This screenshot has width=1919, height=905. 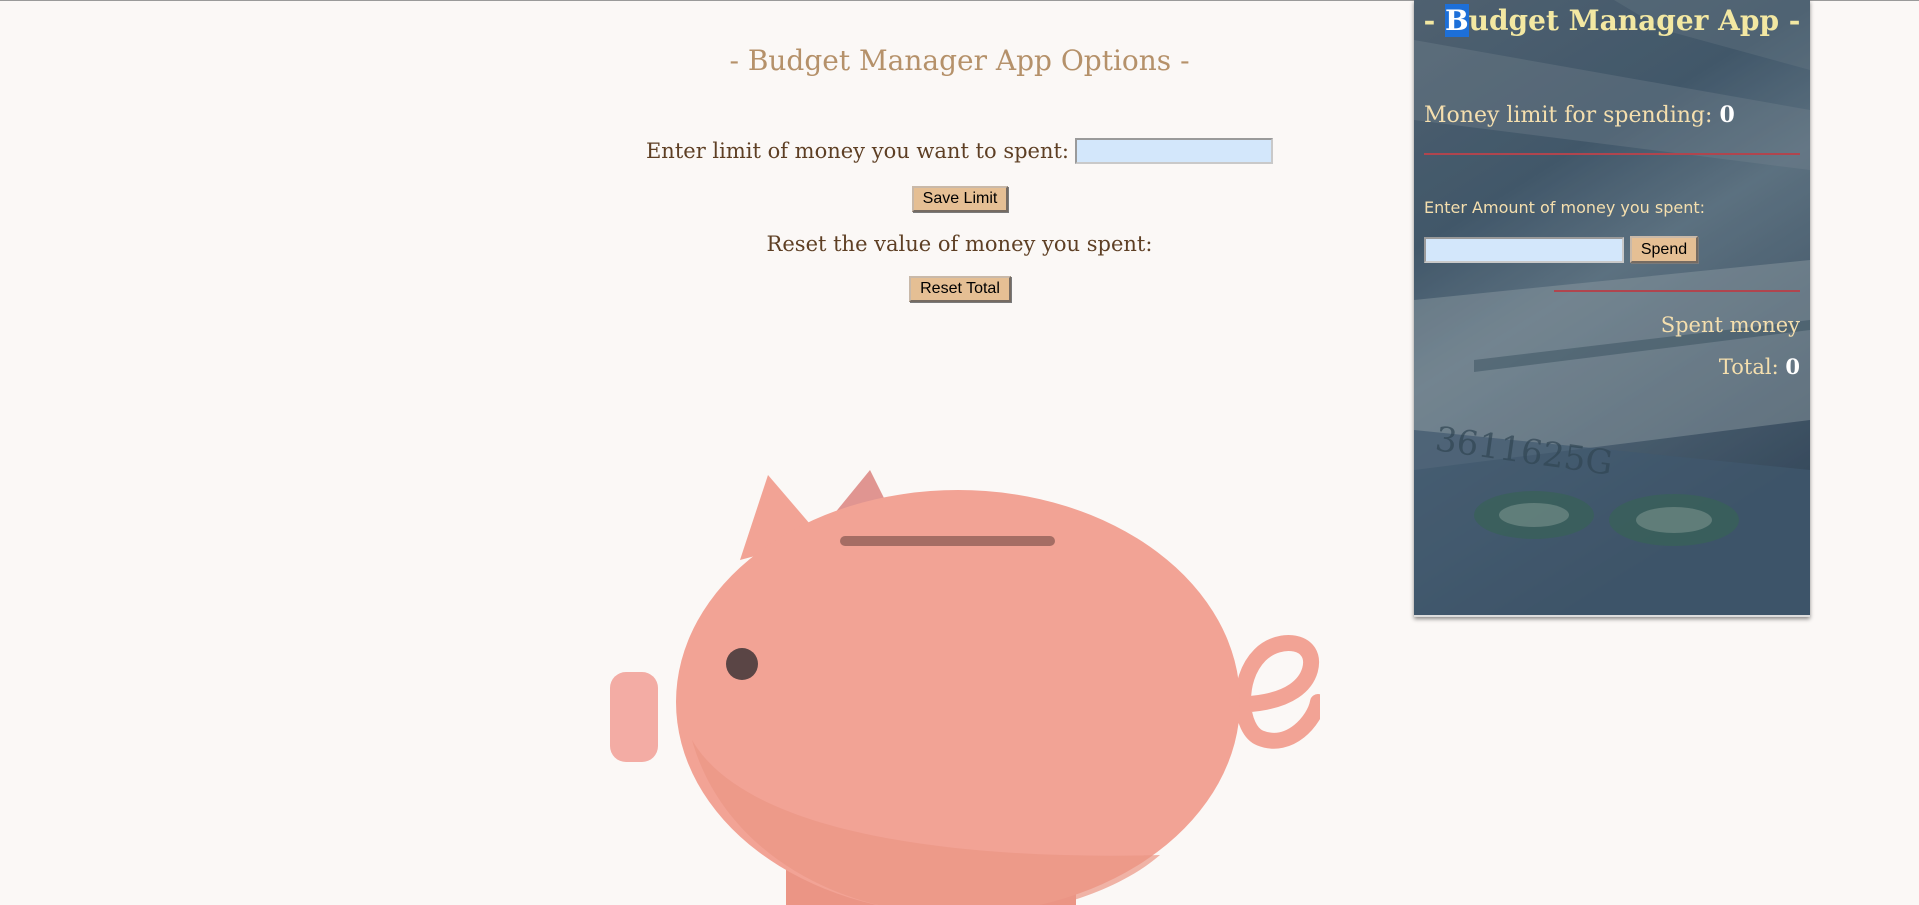 I want to click on banknote-background-image: 3611625G, so click(x=1612, y=307).